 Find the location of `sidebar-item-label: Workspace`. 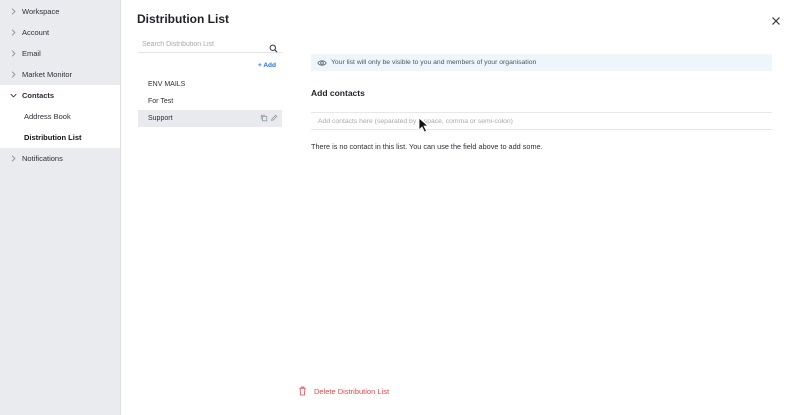

sidebar-item-label: Workspace is located at coordinates (41, 11).